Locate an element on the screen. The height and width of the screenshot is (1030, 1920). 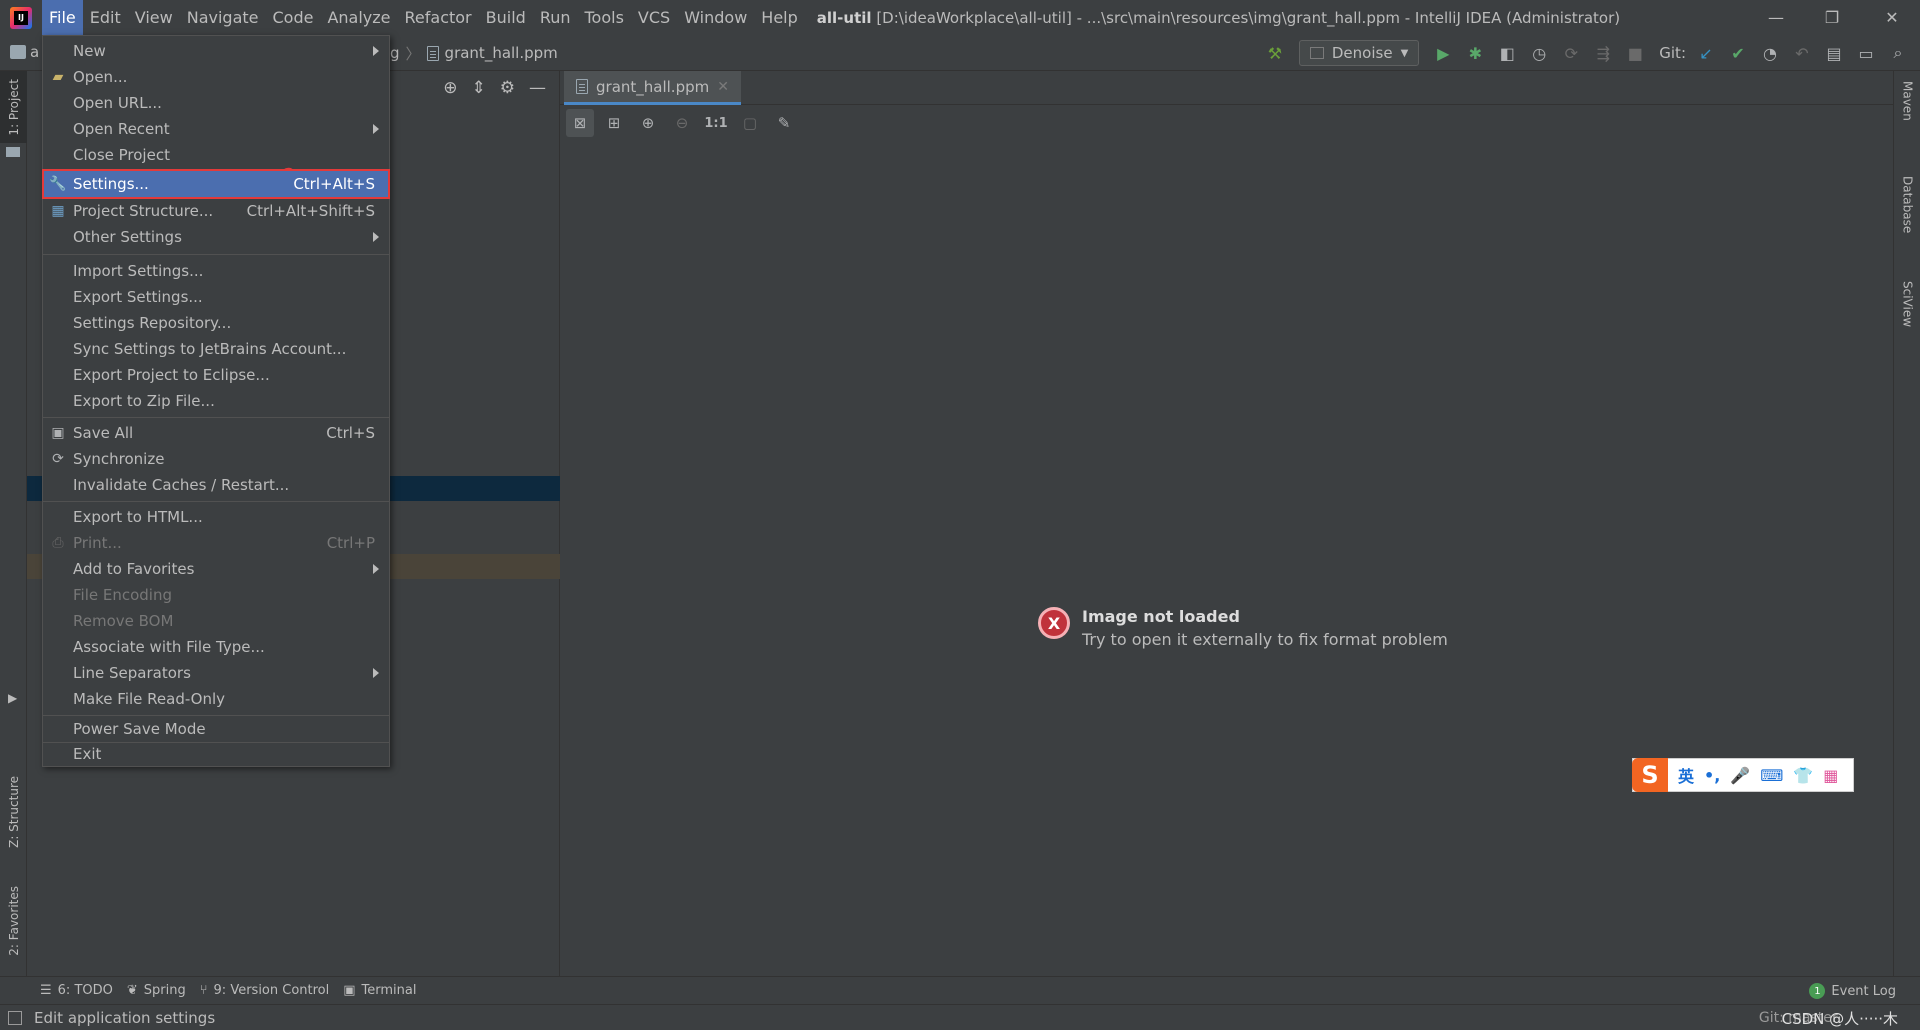
git-commit-check-icon: ✔ is located at coordinates (1738, 53).